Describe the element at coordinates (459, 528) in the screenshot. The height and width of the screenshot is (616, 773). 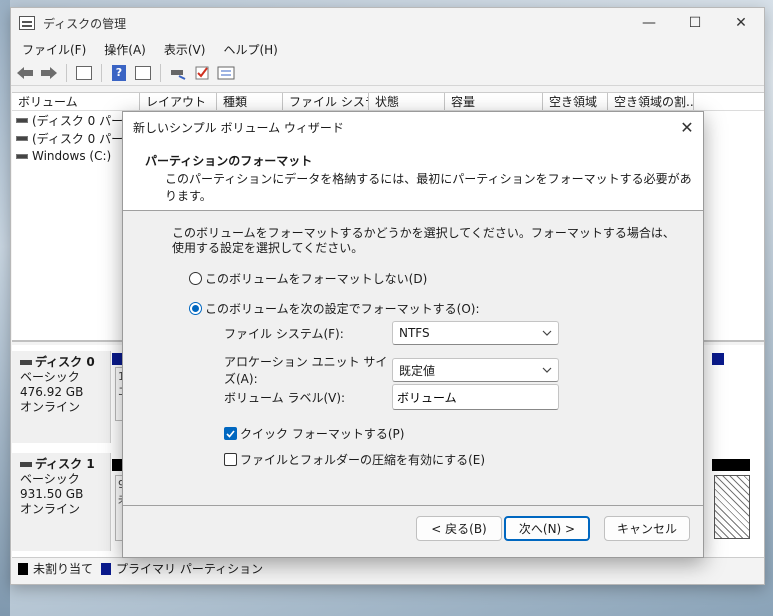
I see `back-button: < 戻る(B)` at that location.